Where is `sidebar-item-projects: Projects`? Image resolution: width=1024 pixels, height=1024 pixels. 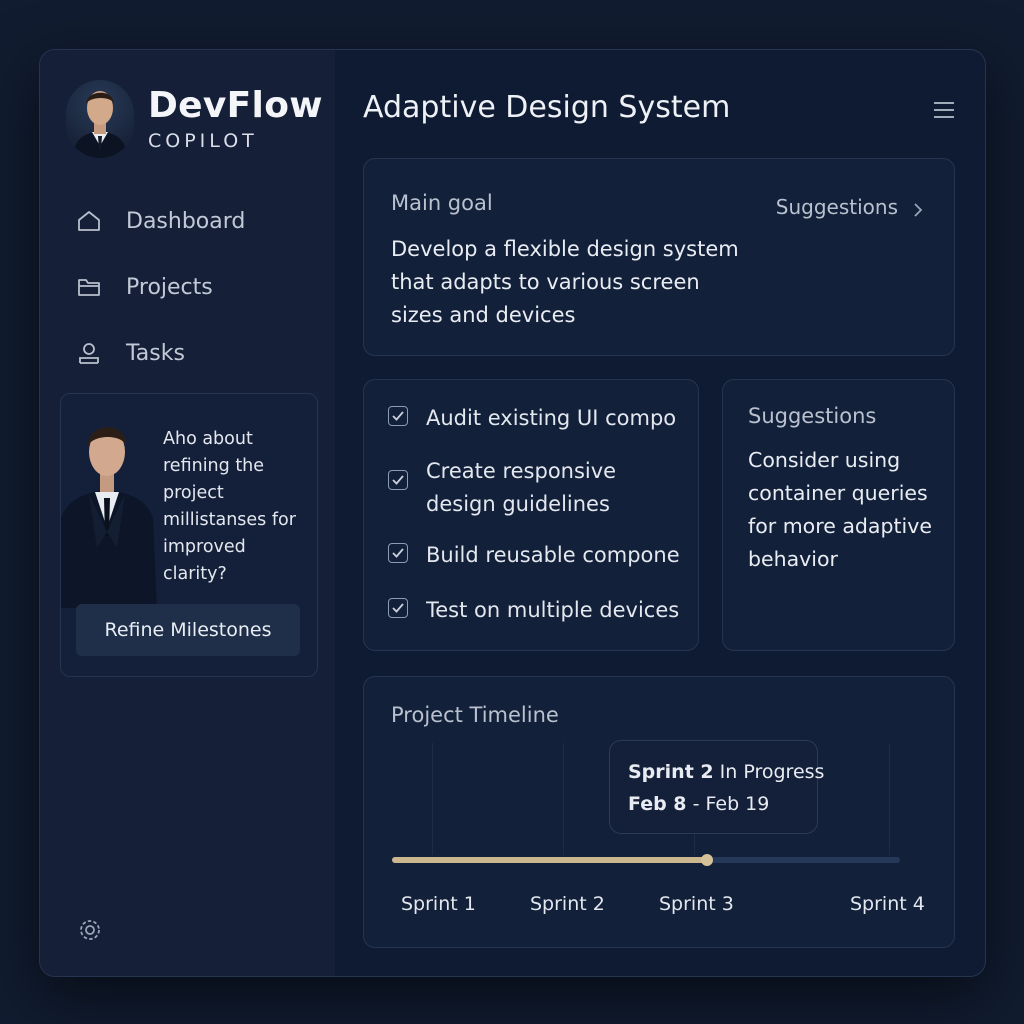
sidebar-item-projects: Projects is located at coordinates (187, 287).